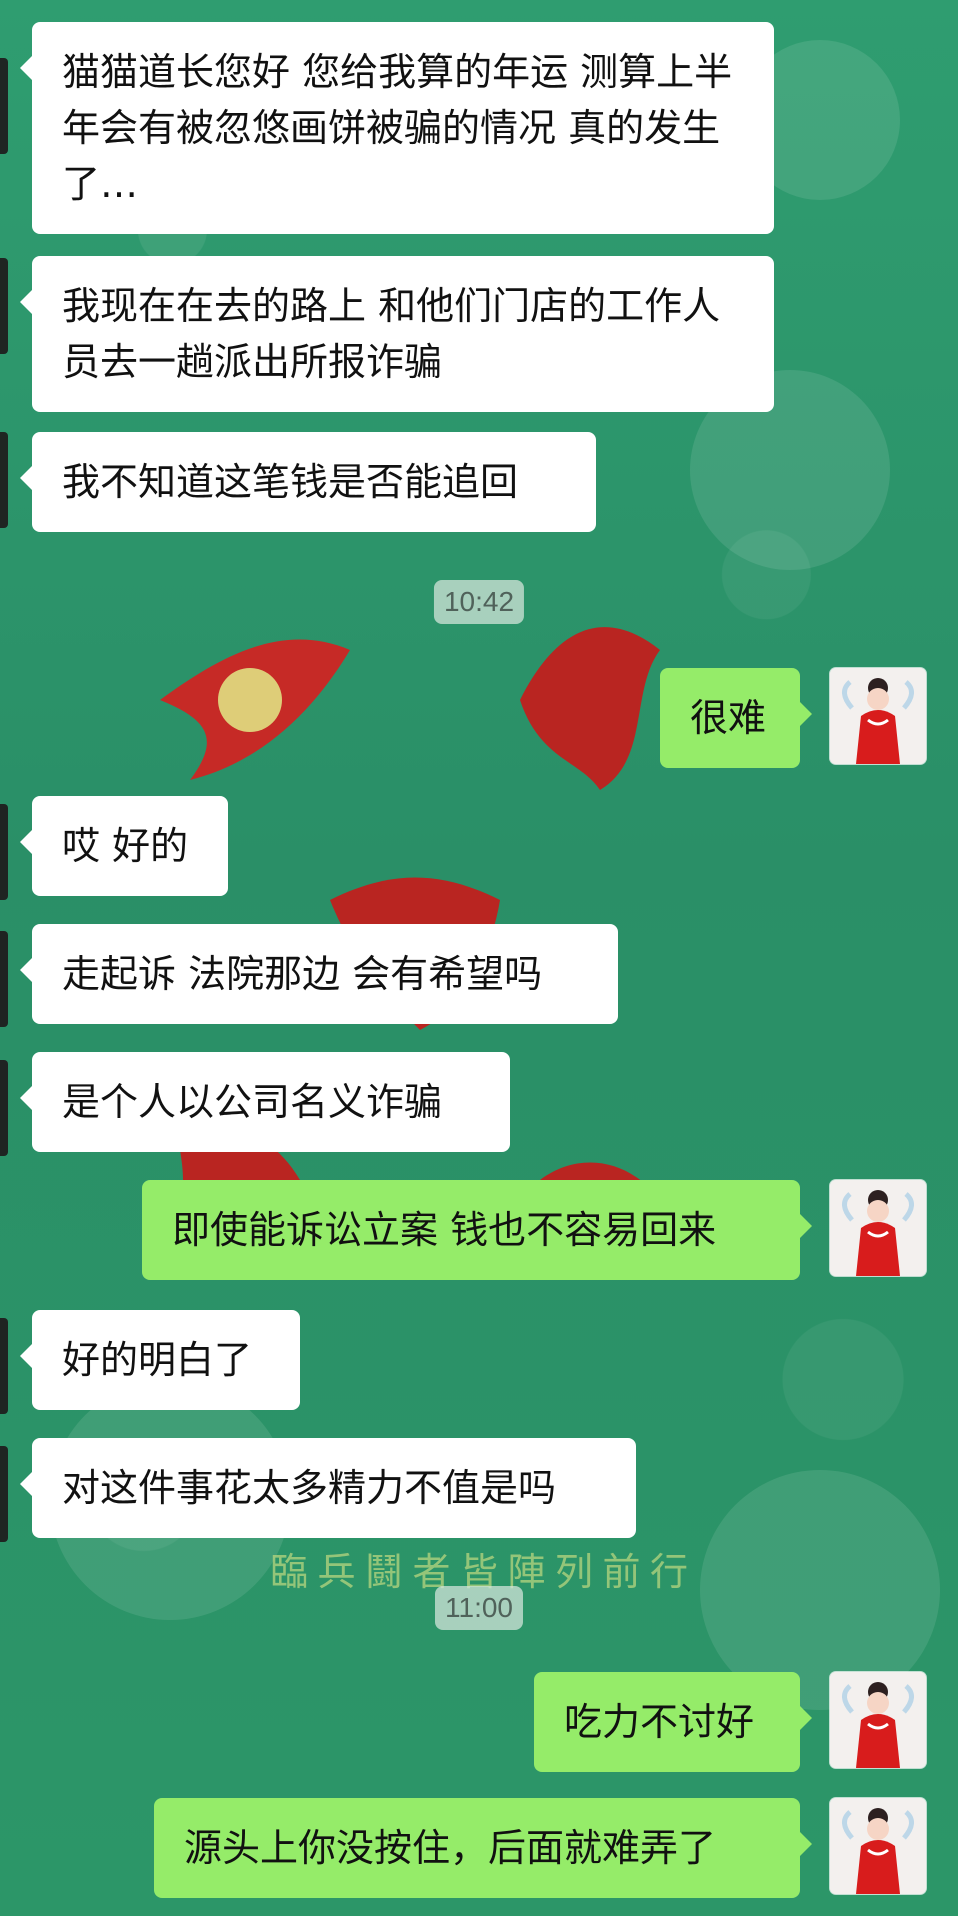  I want to click on message-bubble-right: 很难, so click(736, 718).